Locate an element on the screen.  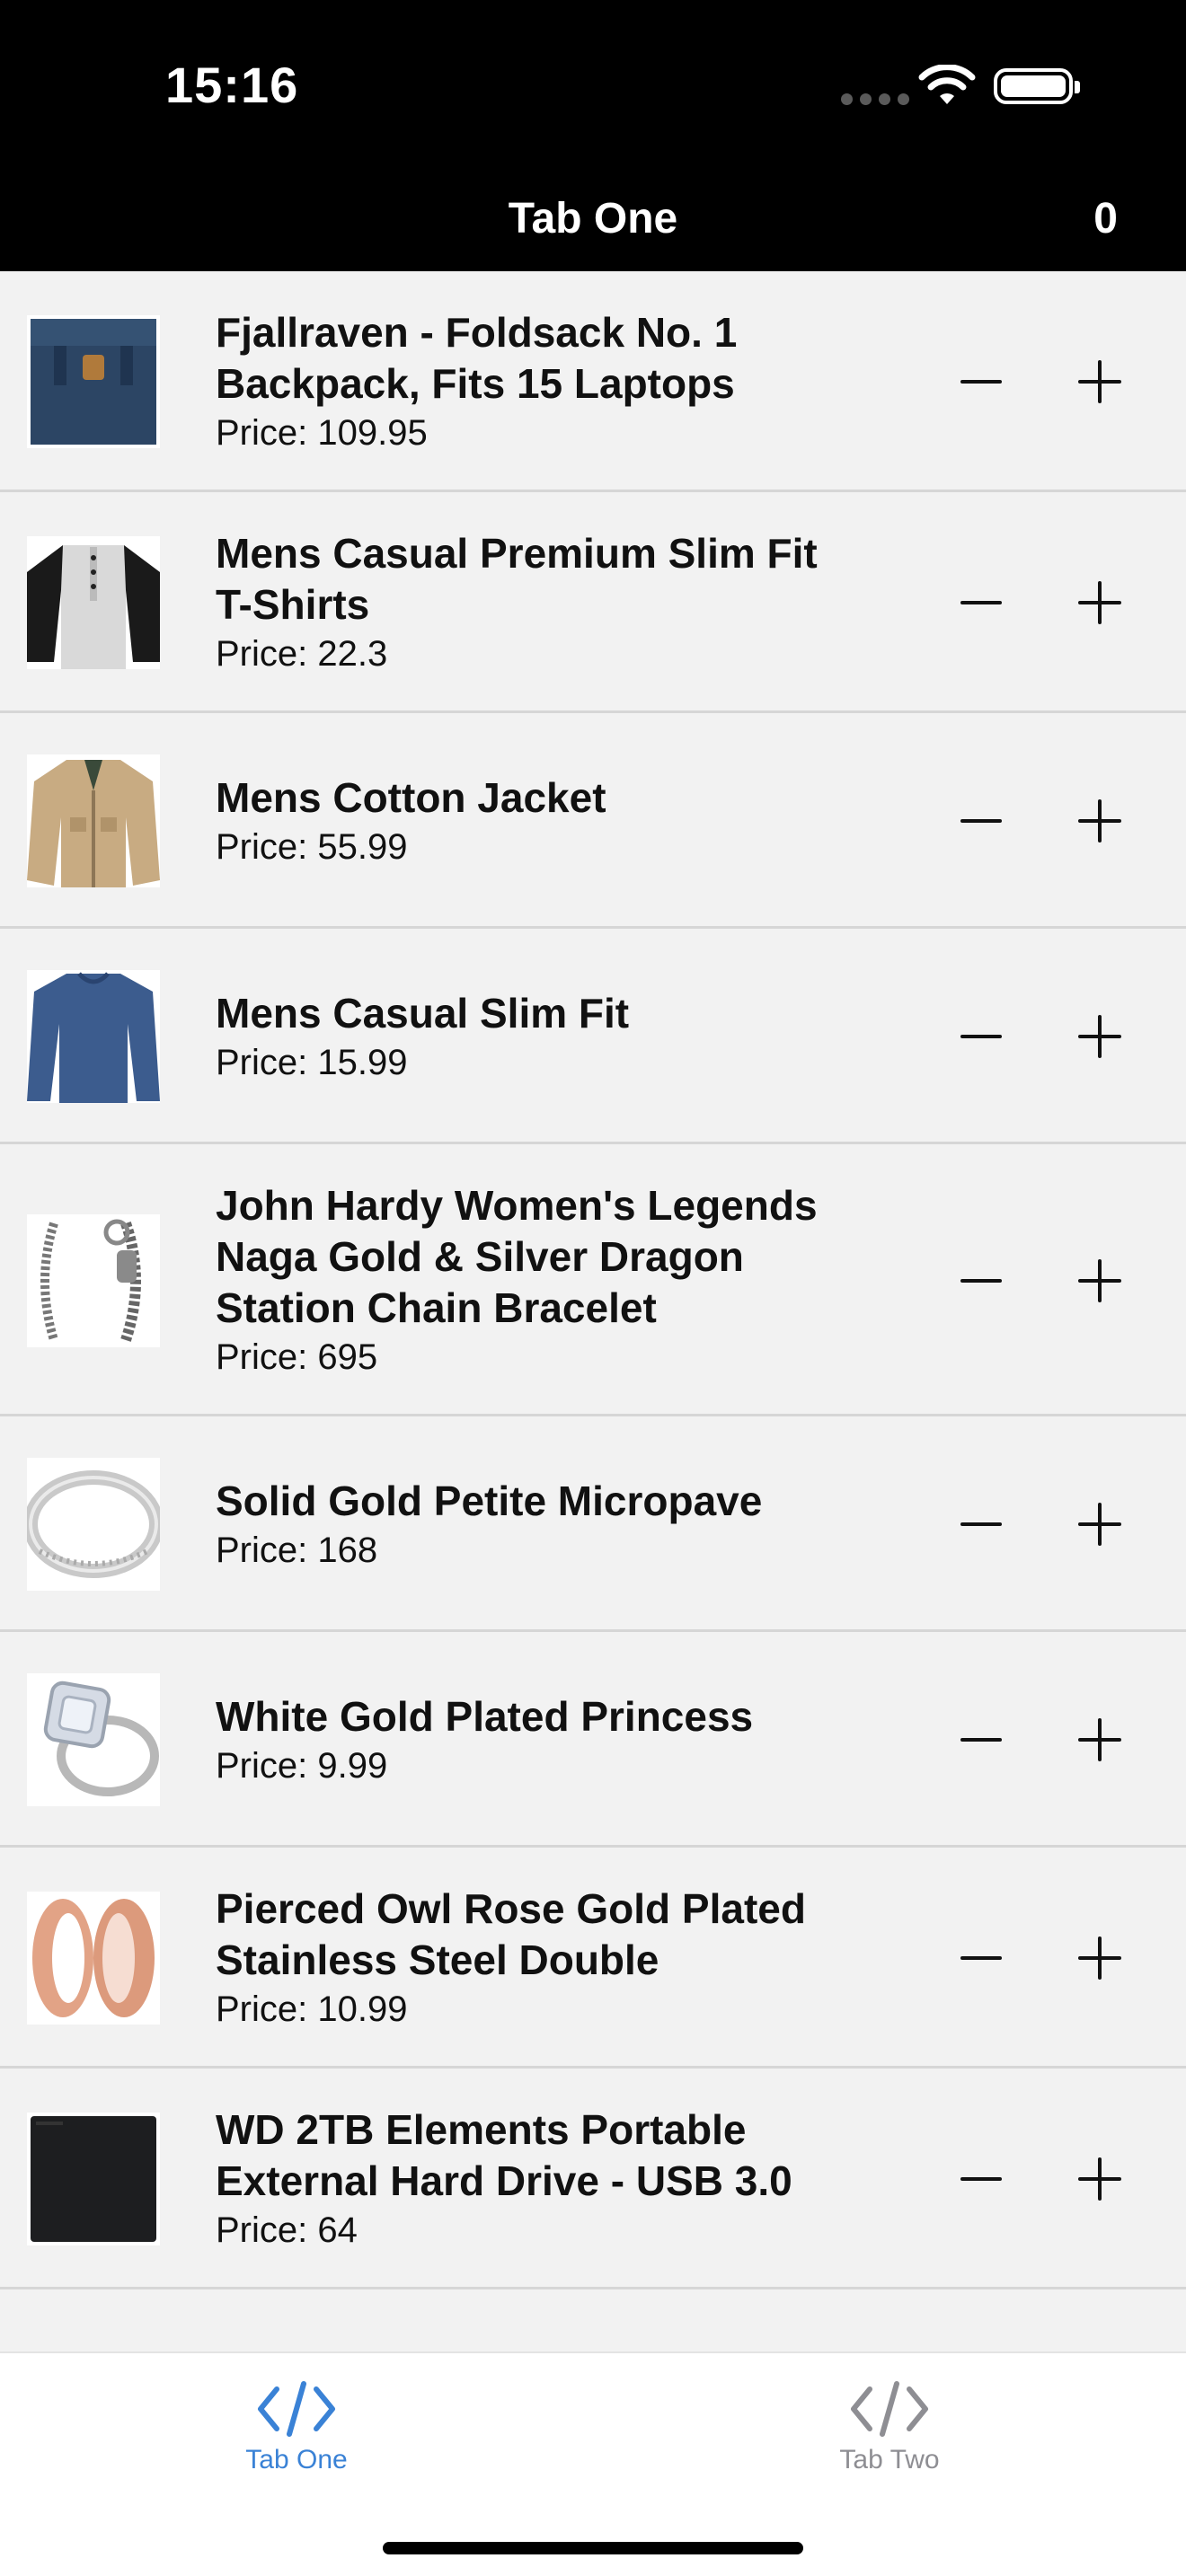
product-row: Mens Casual Slim Fit Price: 15.99 is located at coordinates (593, 1036).